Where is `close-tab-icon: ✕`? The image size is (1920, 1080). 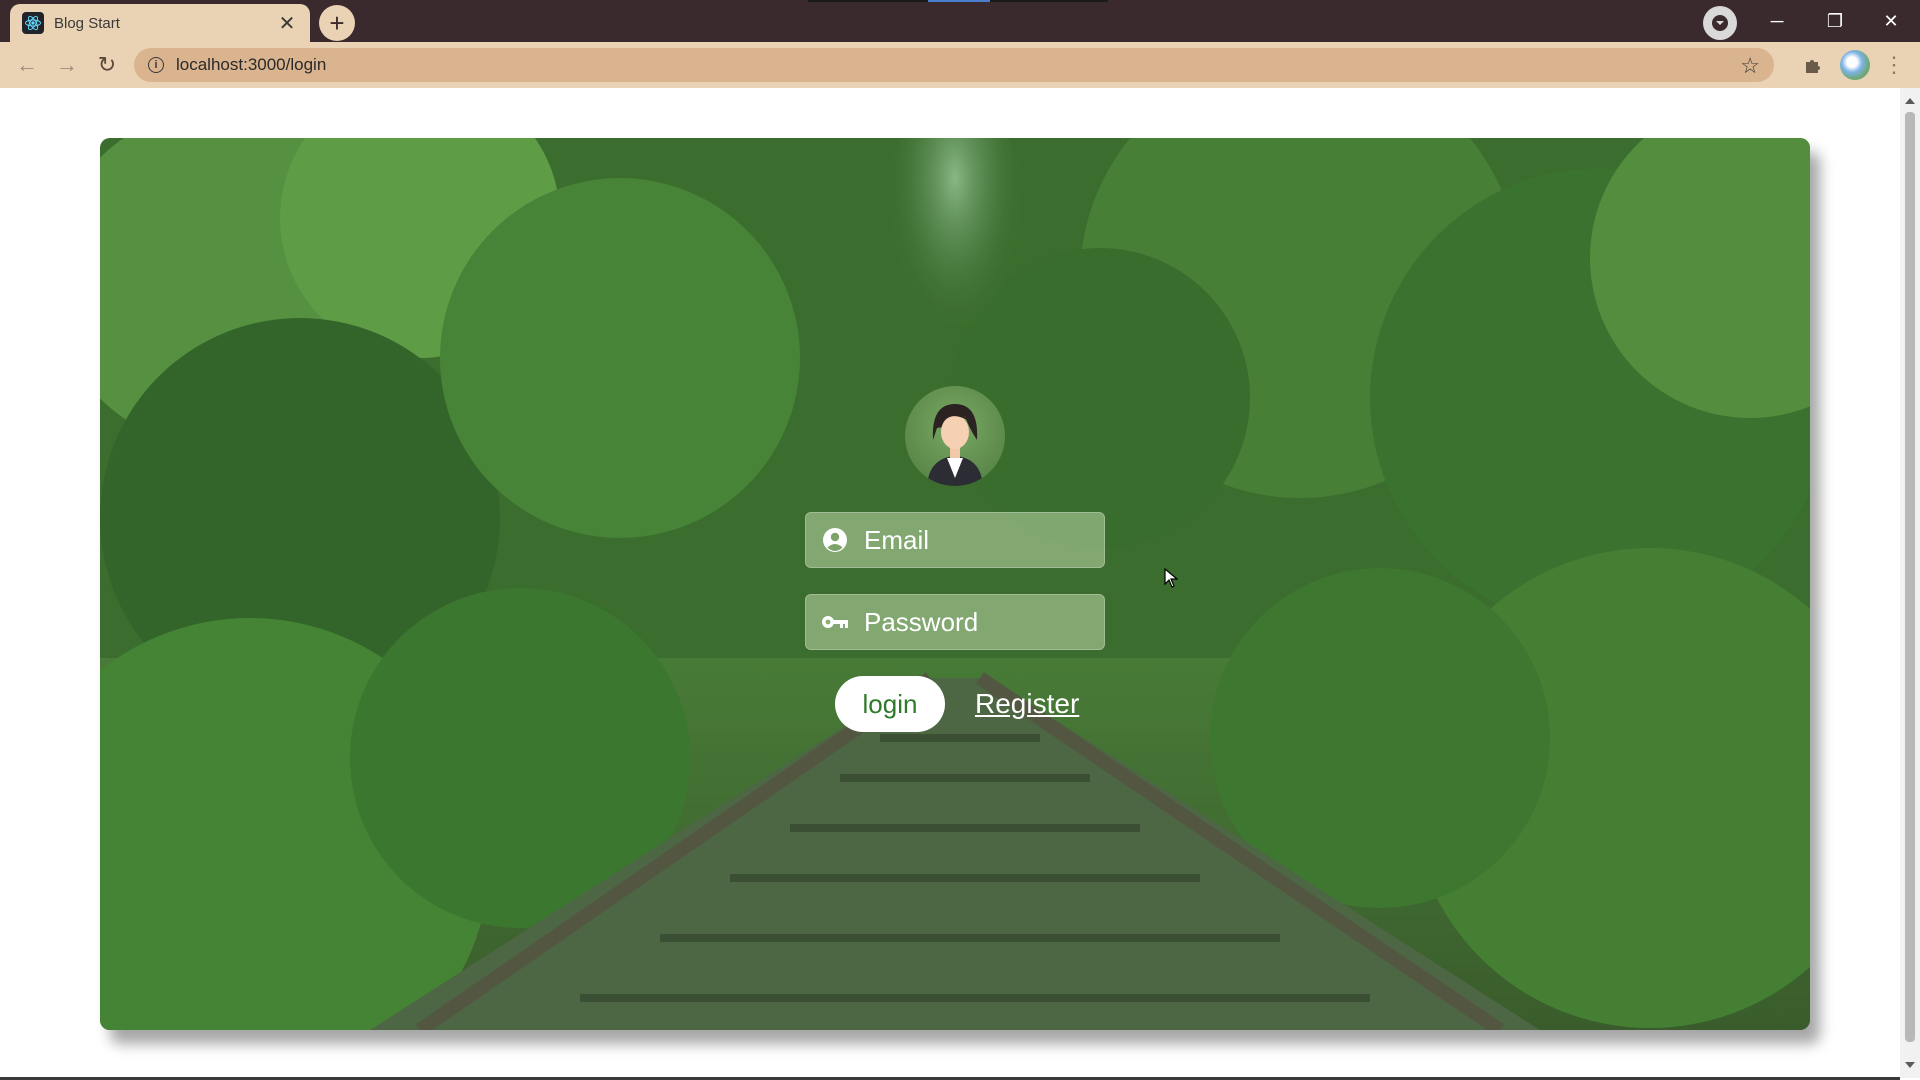 close-tab-icon: ✕ is located at coordinates (287, 23).